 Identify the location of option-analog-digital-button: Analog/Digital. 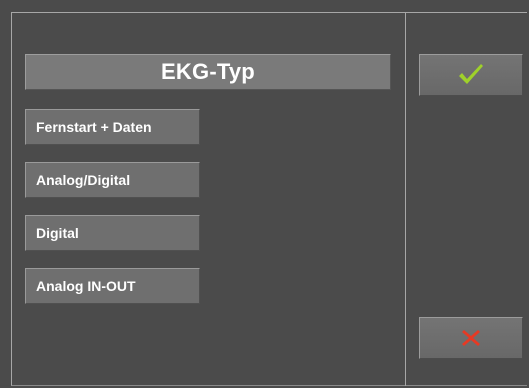
(112, 180).